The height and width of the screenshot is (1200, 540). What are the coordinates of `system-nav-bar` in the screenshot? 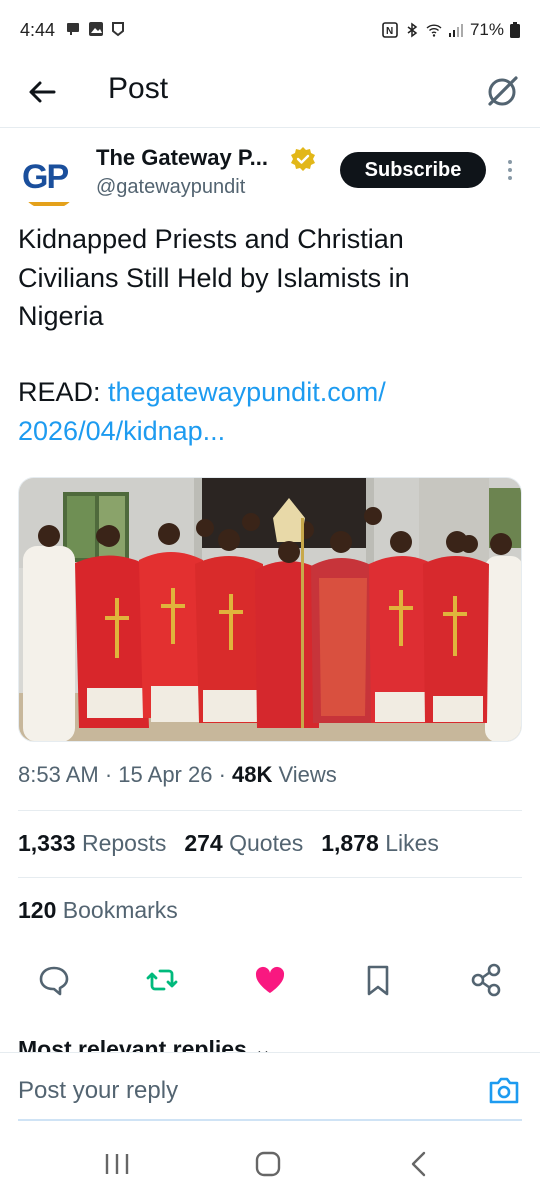 It's located at (270, 1162).